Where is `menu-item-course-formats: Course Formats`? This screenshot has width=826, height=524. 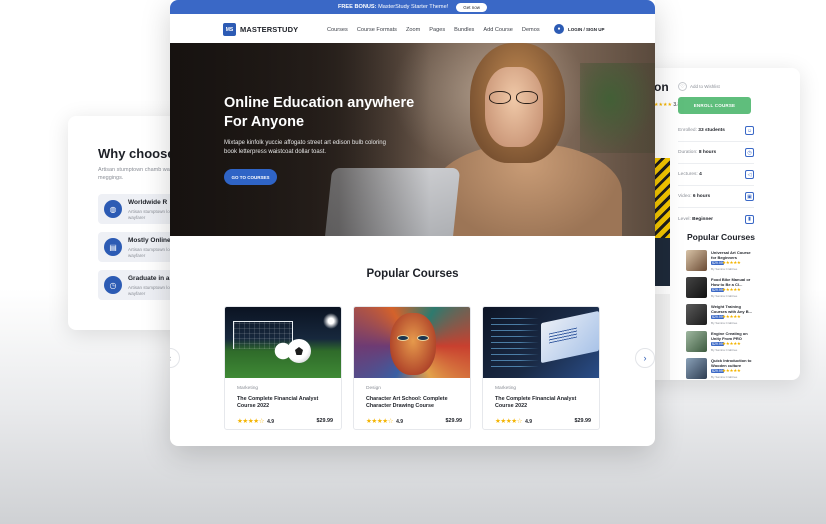
menu-item-course-formats: Course Formats is located at coordinates (377, 30).